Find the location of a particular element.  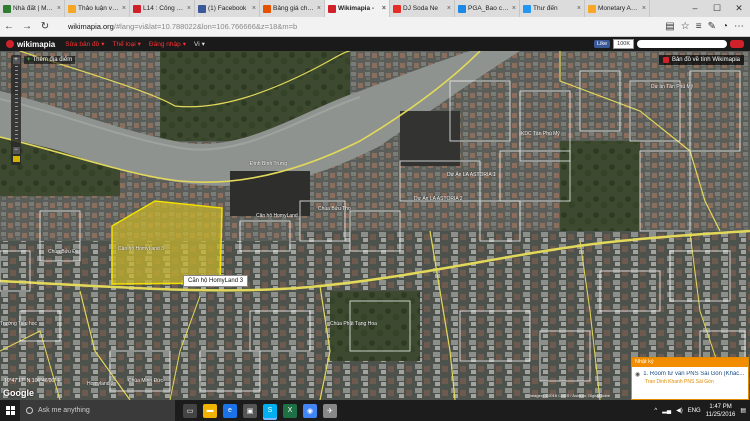

map-place-label: Chùa Bửu Đà is located at coordinates (63, 252).